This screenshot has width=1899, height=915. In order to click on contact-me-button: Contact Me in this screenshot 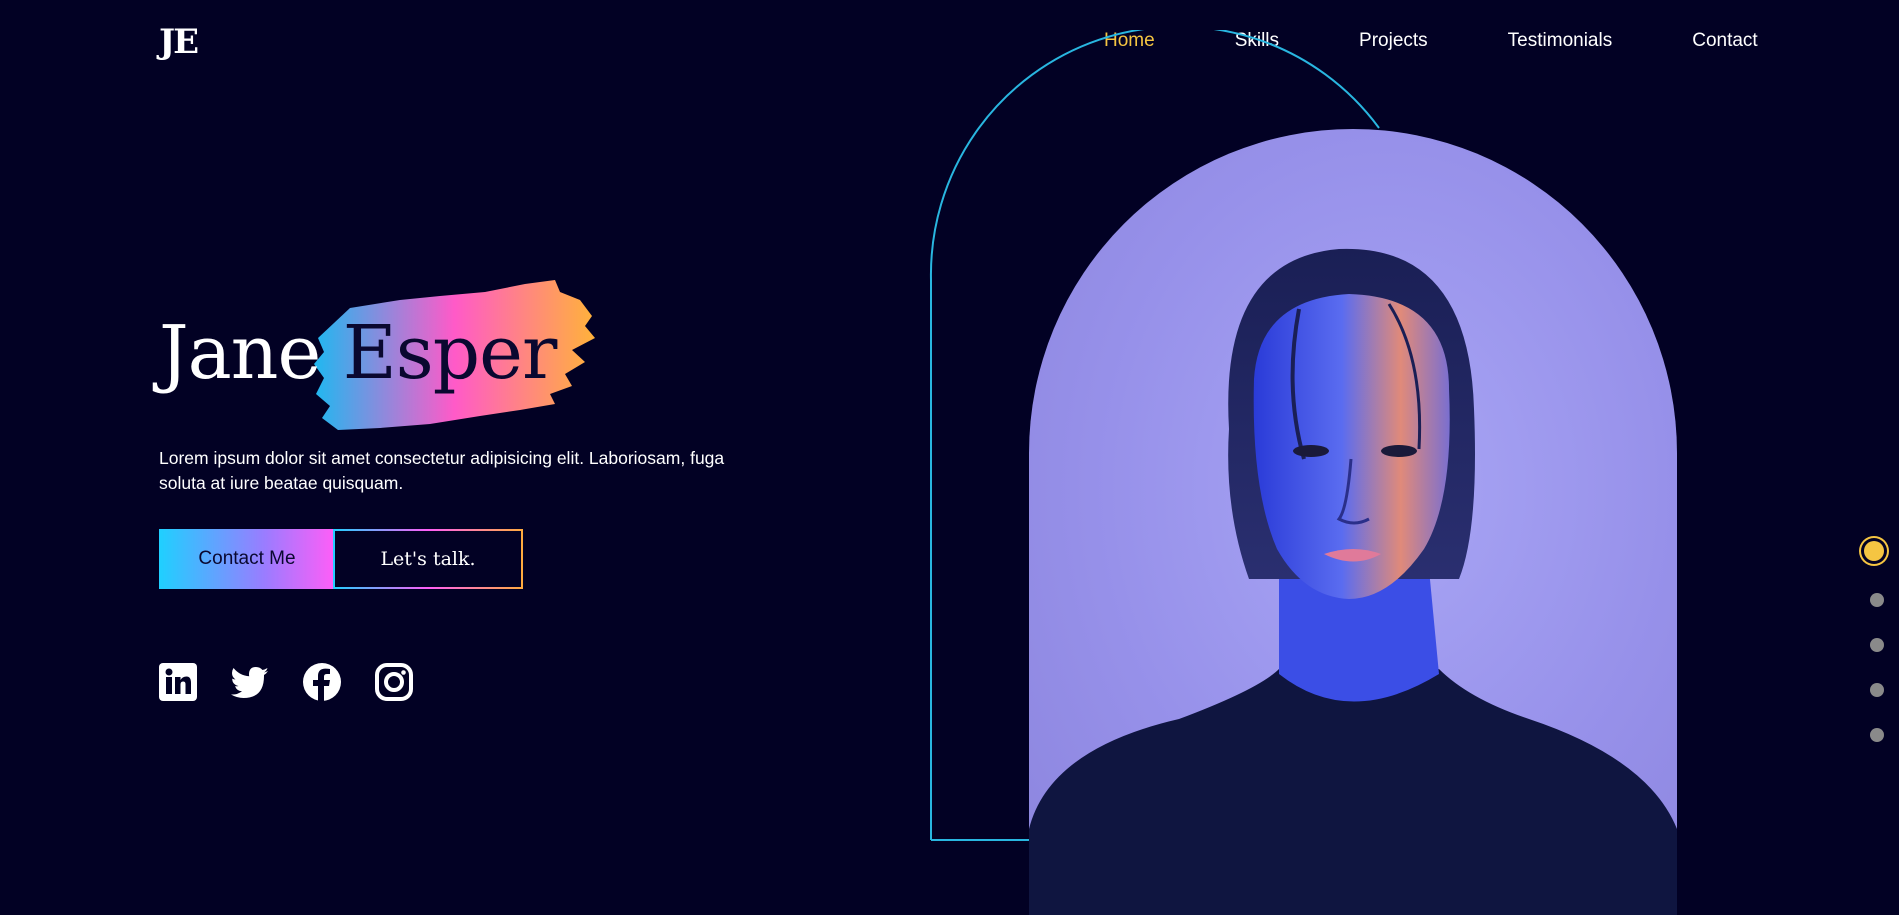, I will do `click(247, 559)`.